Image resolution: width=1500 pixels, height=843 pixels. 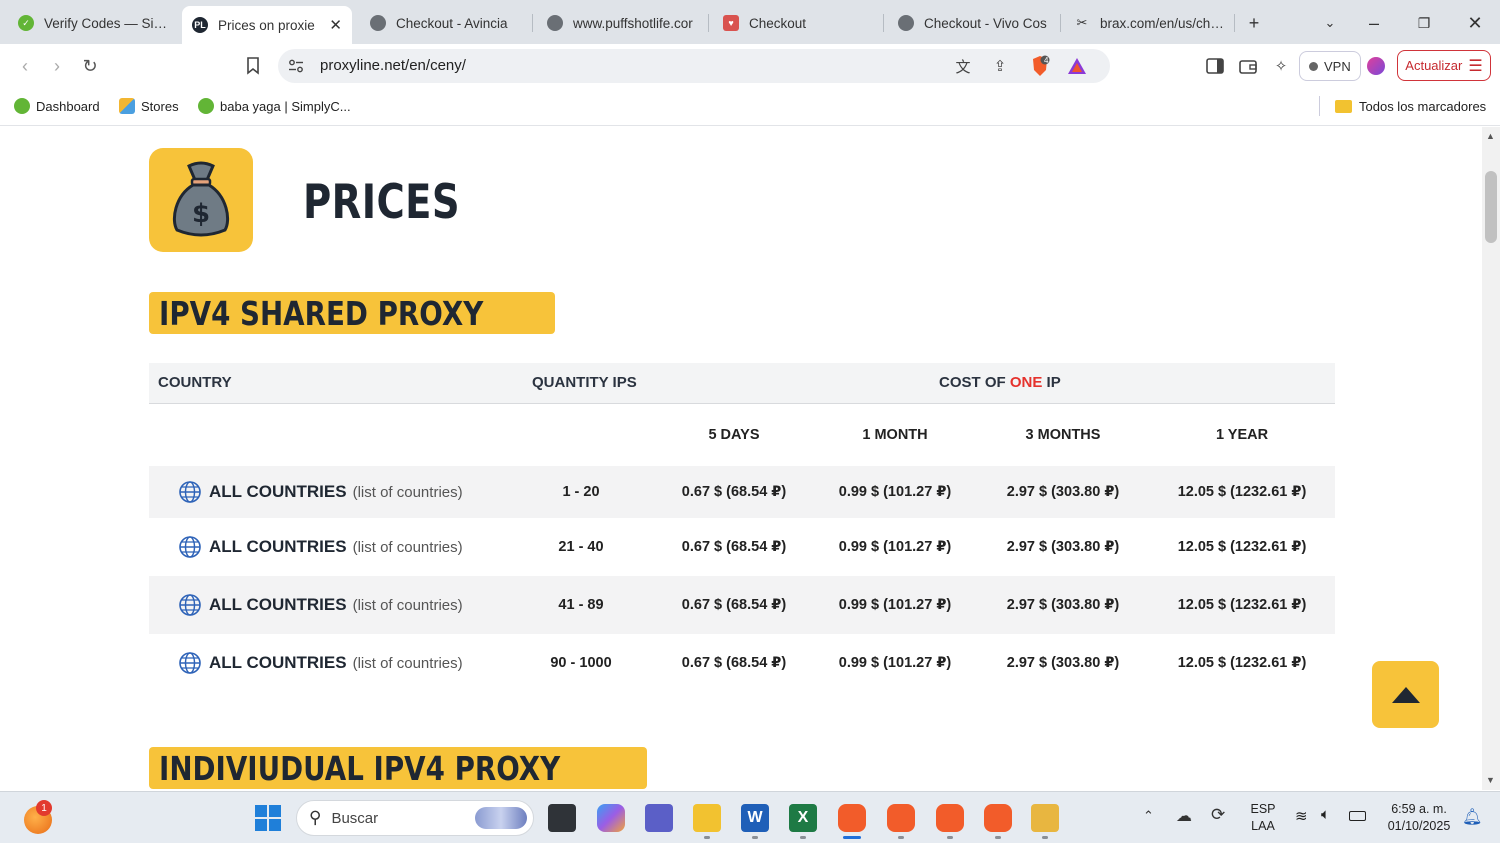 What do you see at coordinates (1215, 66) in the screenshot?
I see `sidebar-toggle-icon` at bounding box center [1215, 66].